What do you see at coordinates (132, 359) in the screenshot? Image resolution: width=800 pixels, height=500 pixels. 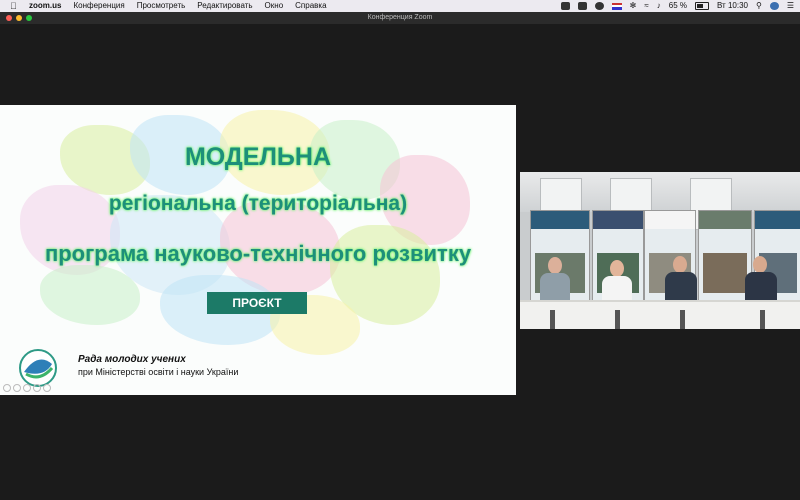 I see `council-name: Рада молодих учених` at bounding box center [132, 359].